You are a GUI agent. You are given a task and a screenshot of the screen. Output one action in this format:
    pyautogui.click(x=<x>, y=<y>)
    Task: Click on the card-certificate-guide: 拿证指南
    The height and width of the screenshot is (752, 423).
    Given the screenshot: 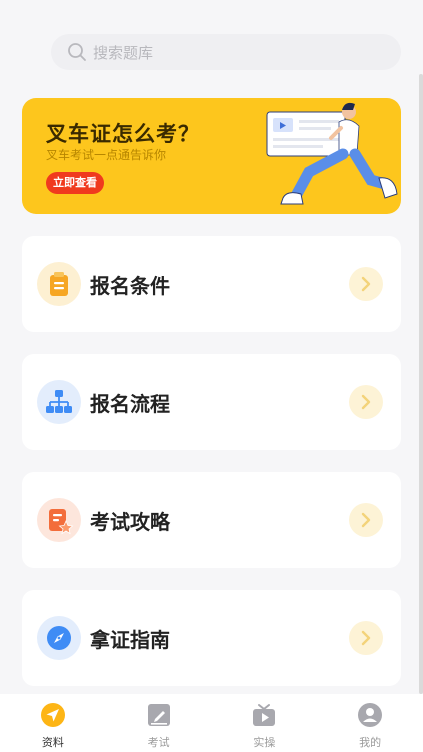 What is the action you would take?
    pyautogui.click(x=211, y=638)
    